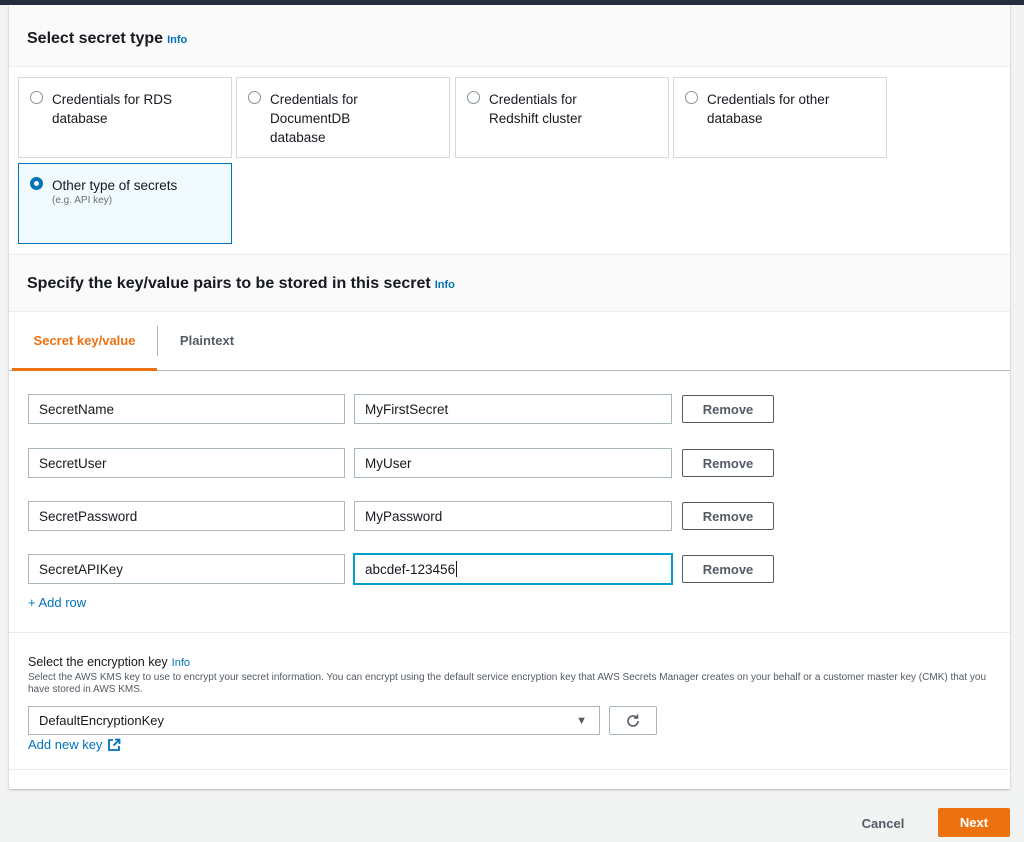 This screenshot has width=1024, height=842. Describe the element at coordinates (36, 183) in the screenshot. I see `radio-other-secrets` at that location.